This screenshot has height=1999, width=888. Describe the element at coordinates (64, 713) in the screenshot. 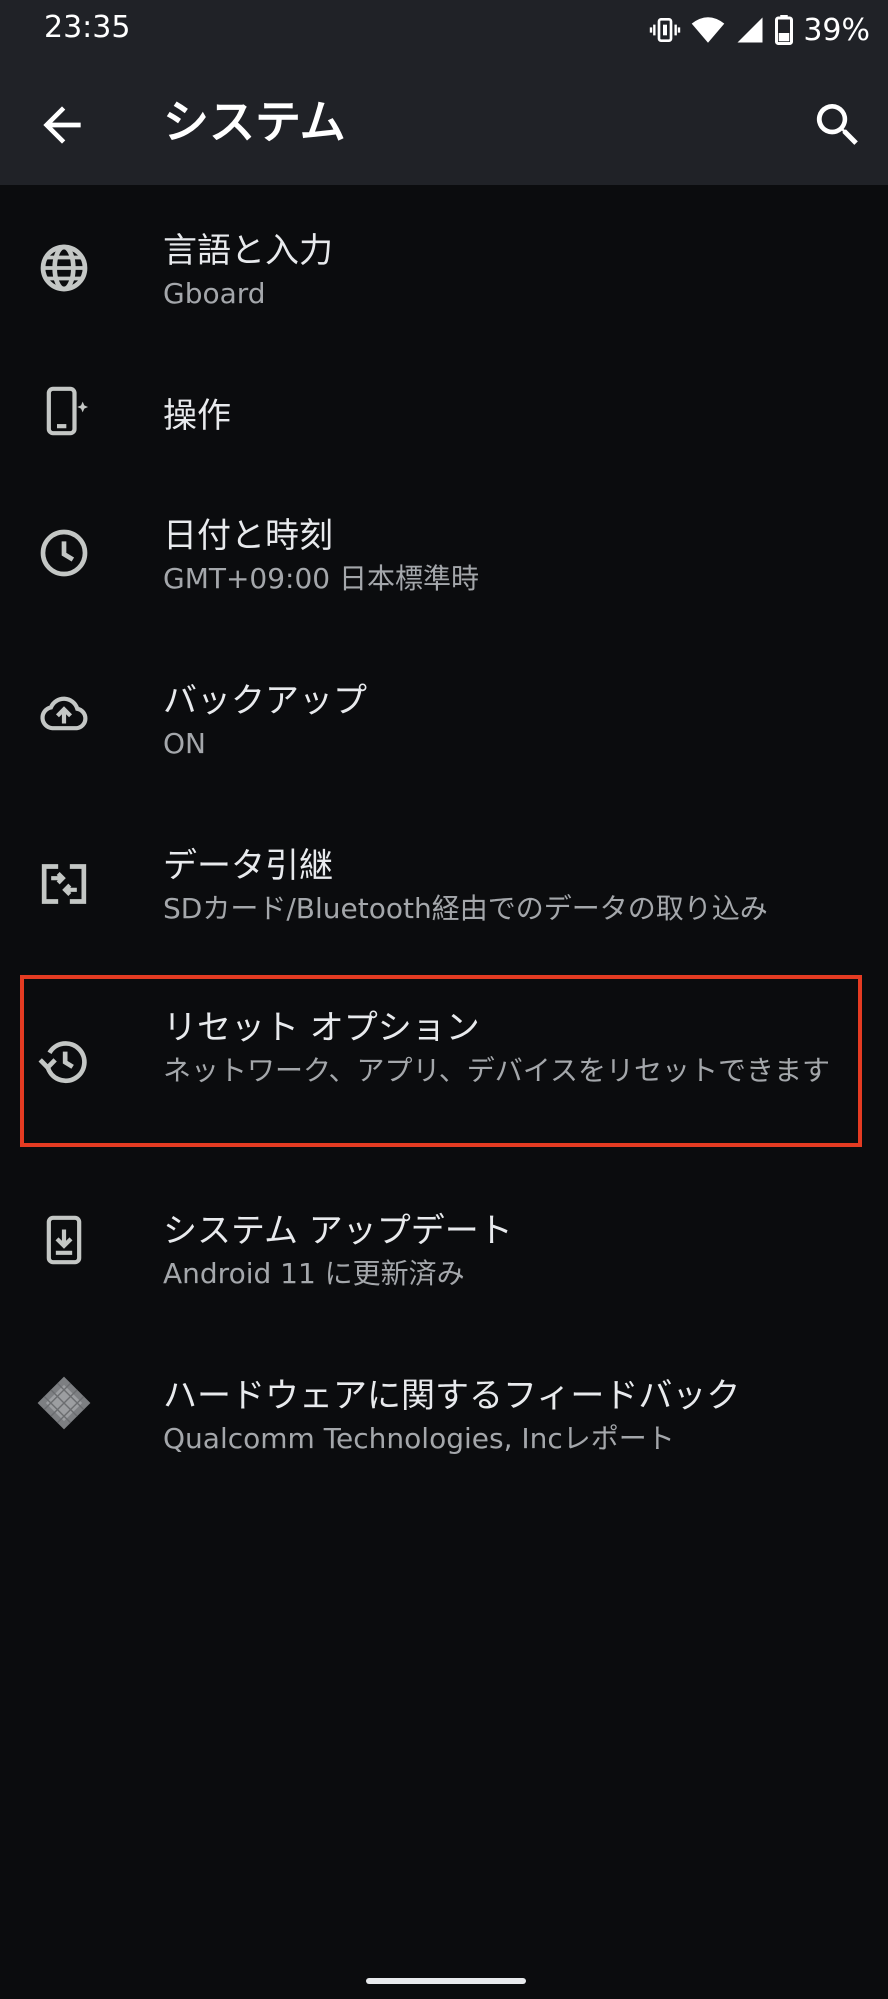

I see `cloud-upload-icon` at that location.